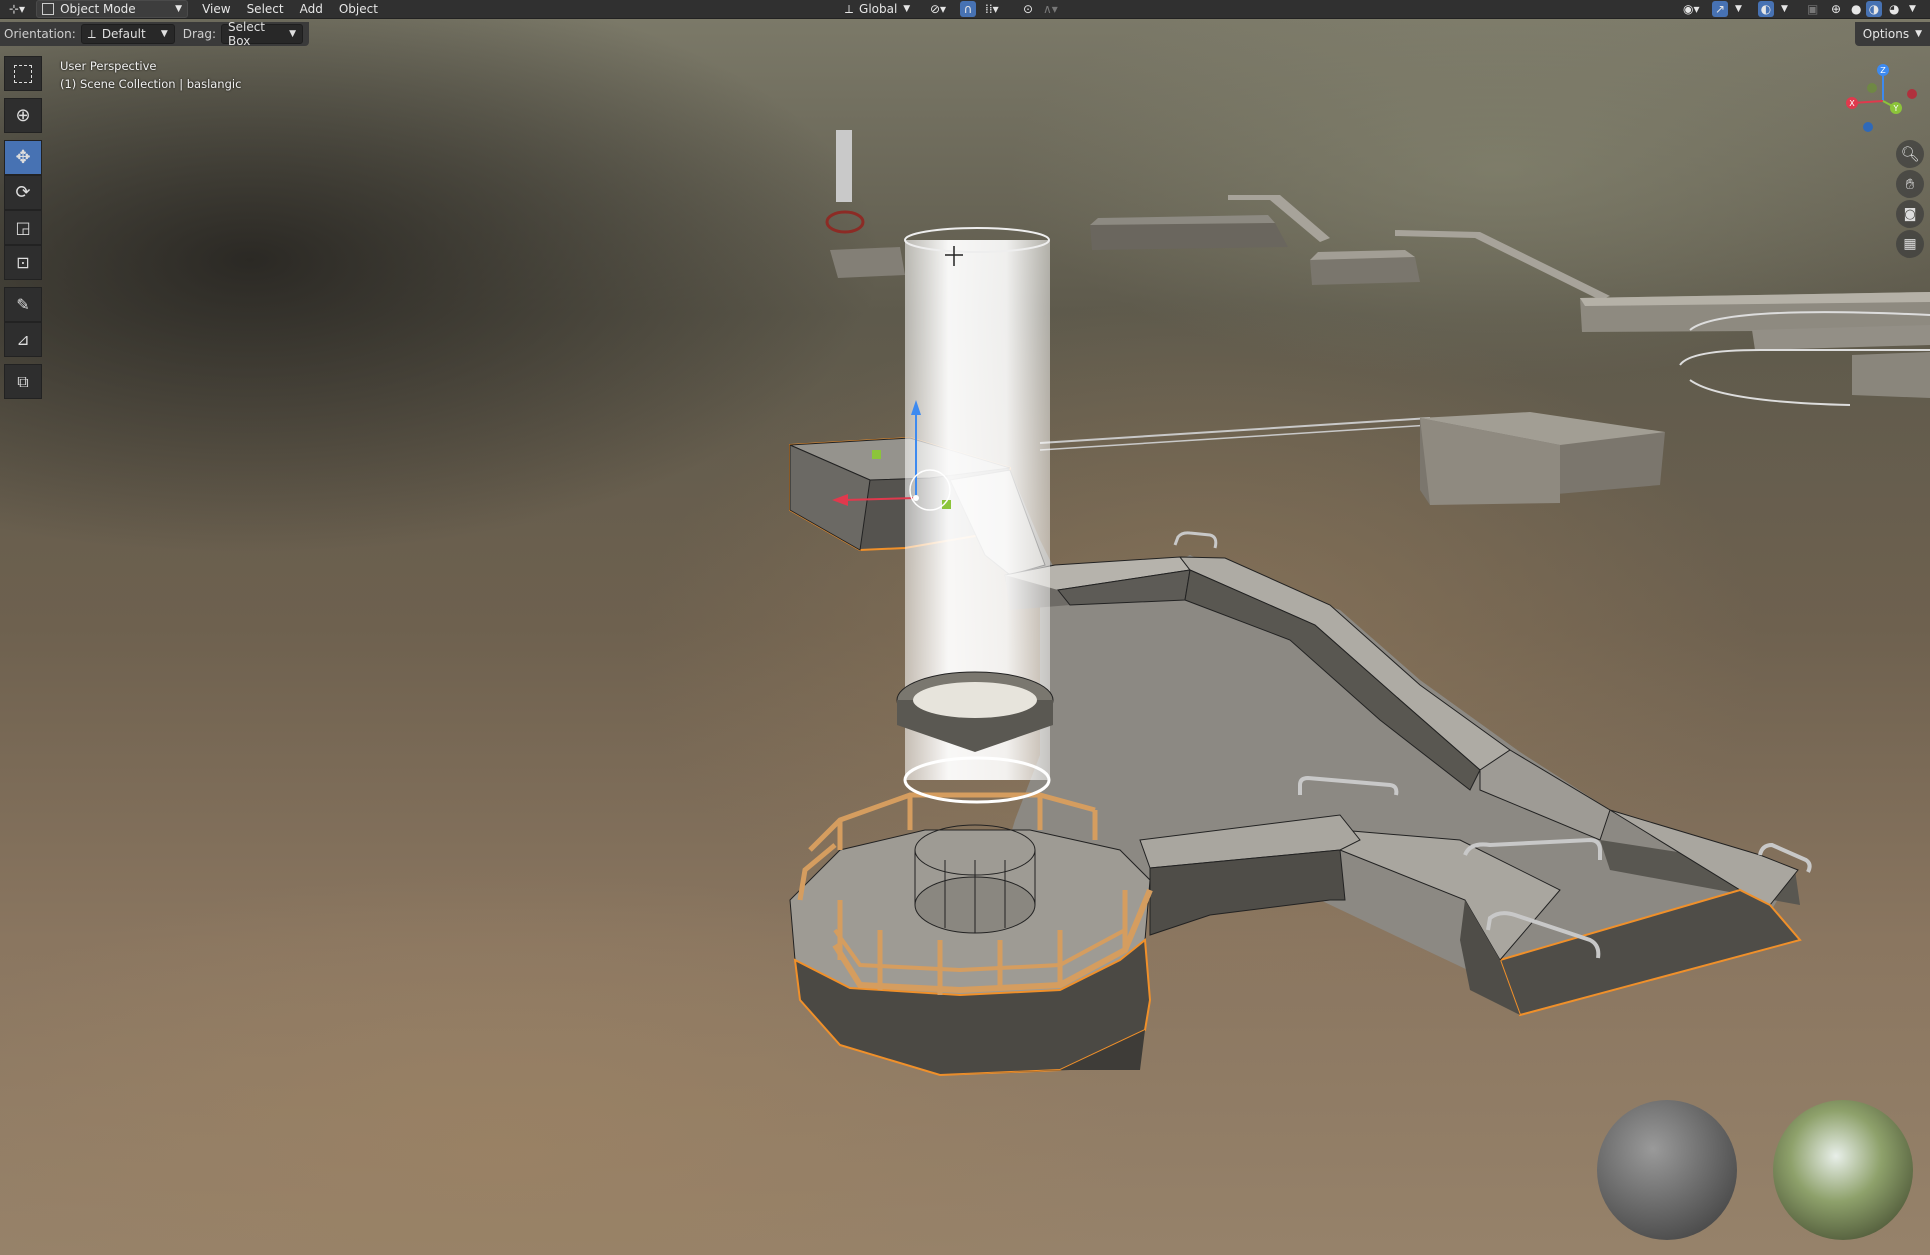  I want to click on visibility-dropdown: ◉▾, so click(1691, 9).